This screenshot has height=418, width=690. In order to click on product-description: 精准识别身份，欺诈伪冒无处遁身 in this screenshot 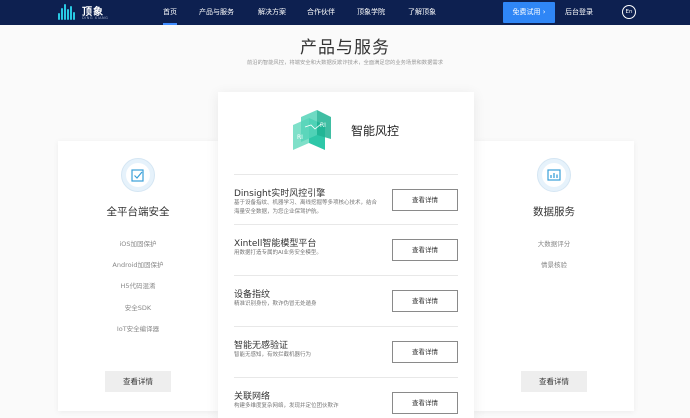, I will do `click(275, 304)`.